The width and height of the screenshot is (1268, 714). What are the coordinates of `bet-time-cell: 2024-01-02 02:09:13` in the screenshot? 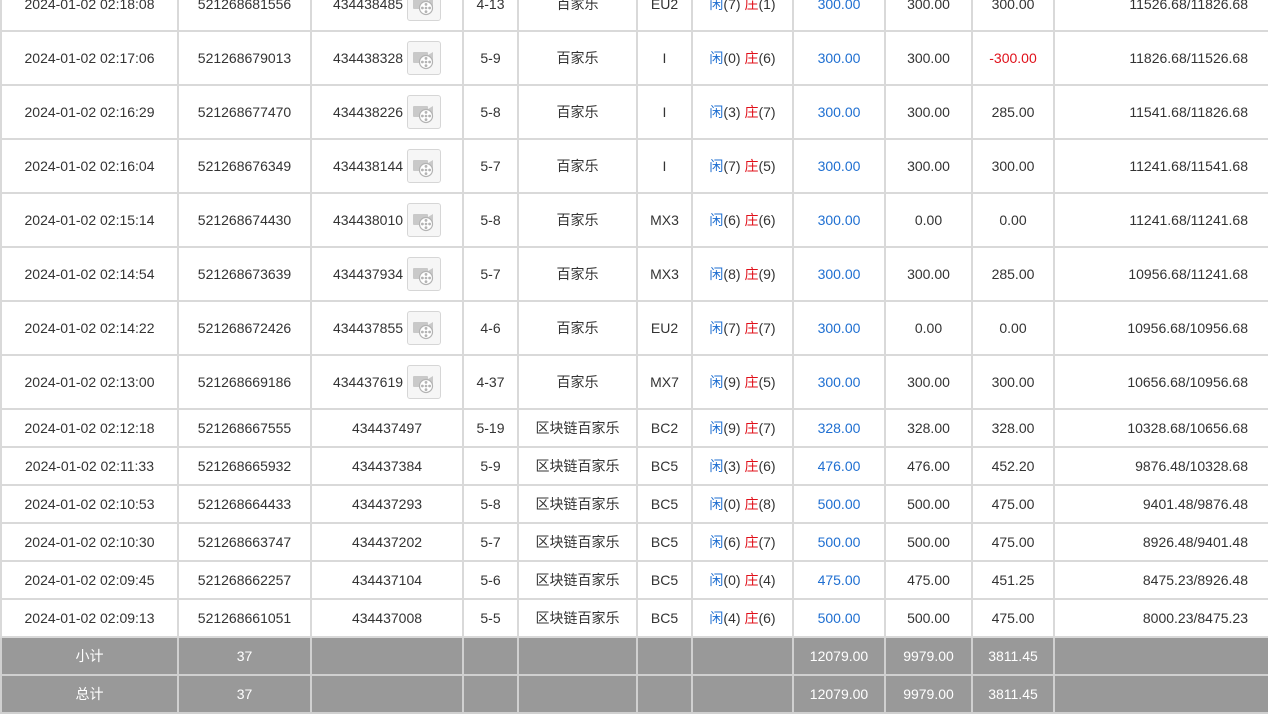 It's located at (89, 618).